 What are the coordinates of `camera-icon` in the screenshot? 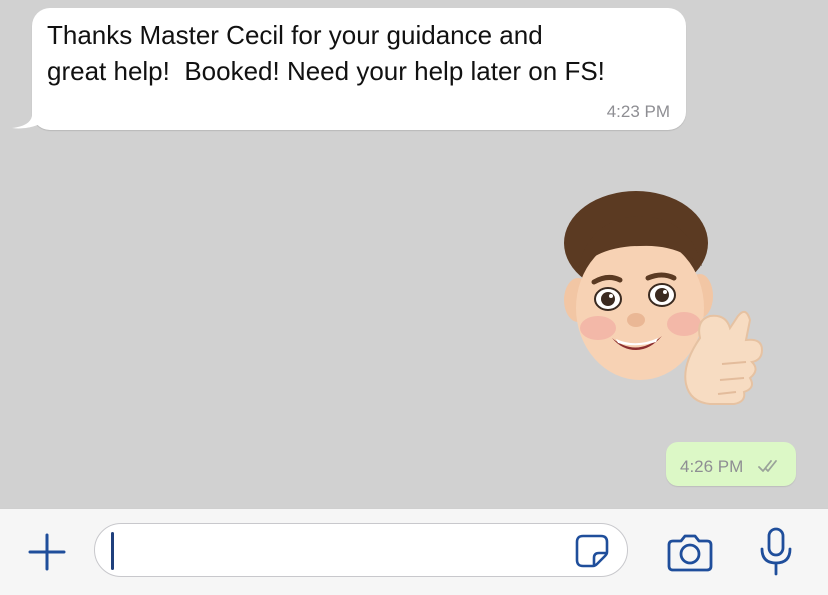 It's located at (690, 552).